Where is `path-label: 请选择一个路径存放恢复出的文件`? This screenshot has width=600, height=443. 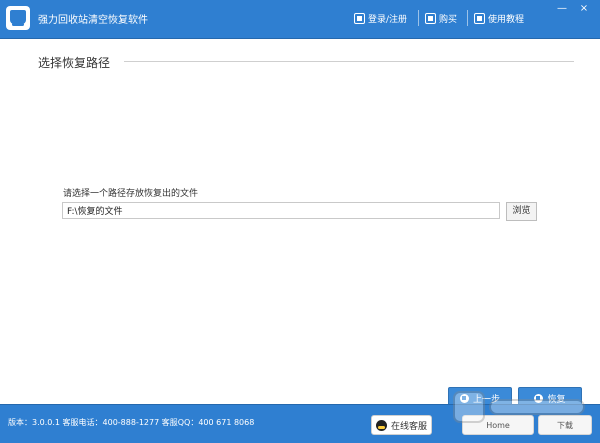
path-label: 请选择一个路径存放恢复出的文件 is located at coordinates (131, 194).